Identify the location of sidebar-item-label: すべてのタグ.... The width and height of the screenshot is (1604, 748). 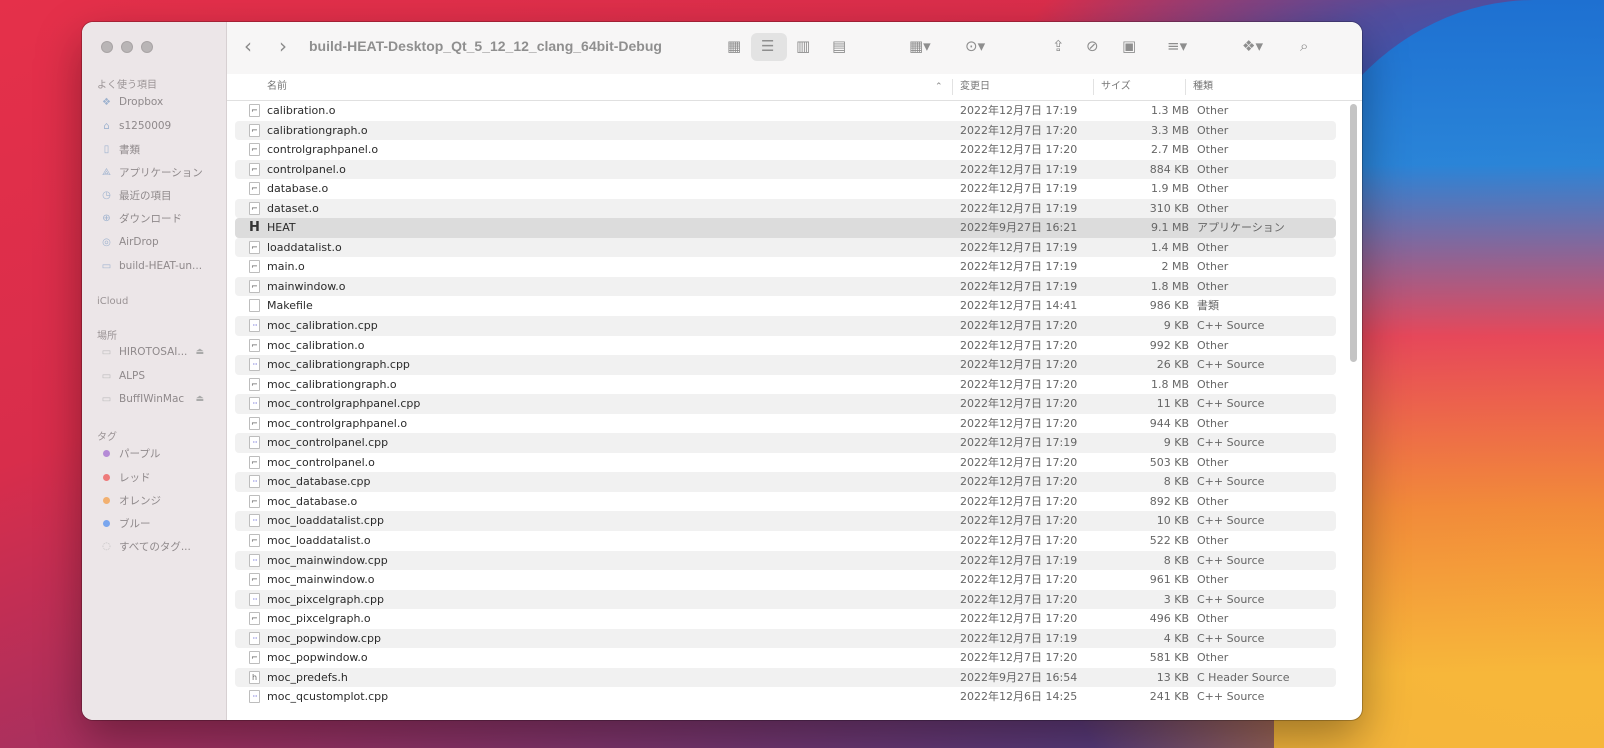
(155, 546).